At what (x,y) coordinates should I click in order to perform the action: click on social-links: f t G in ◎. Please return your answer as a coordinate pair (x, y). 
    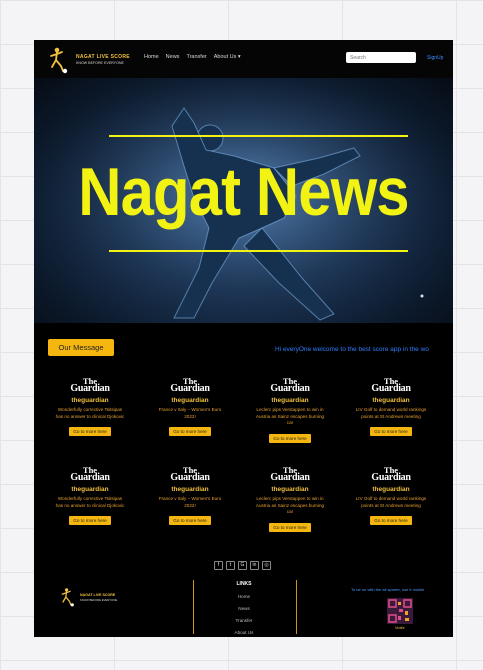
    Looking at the image, I should click on (242, 565).